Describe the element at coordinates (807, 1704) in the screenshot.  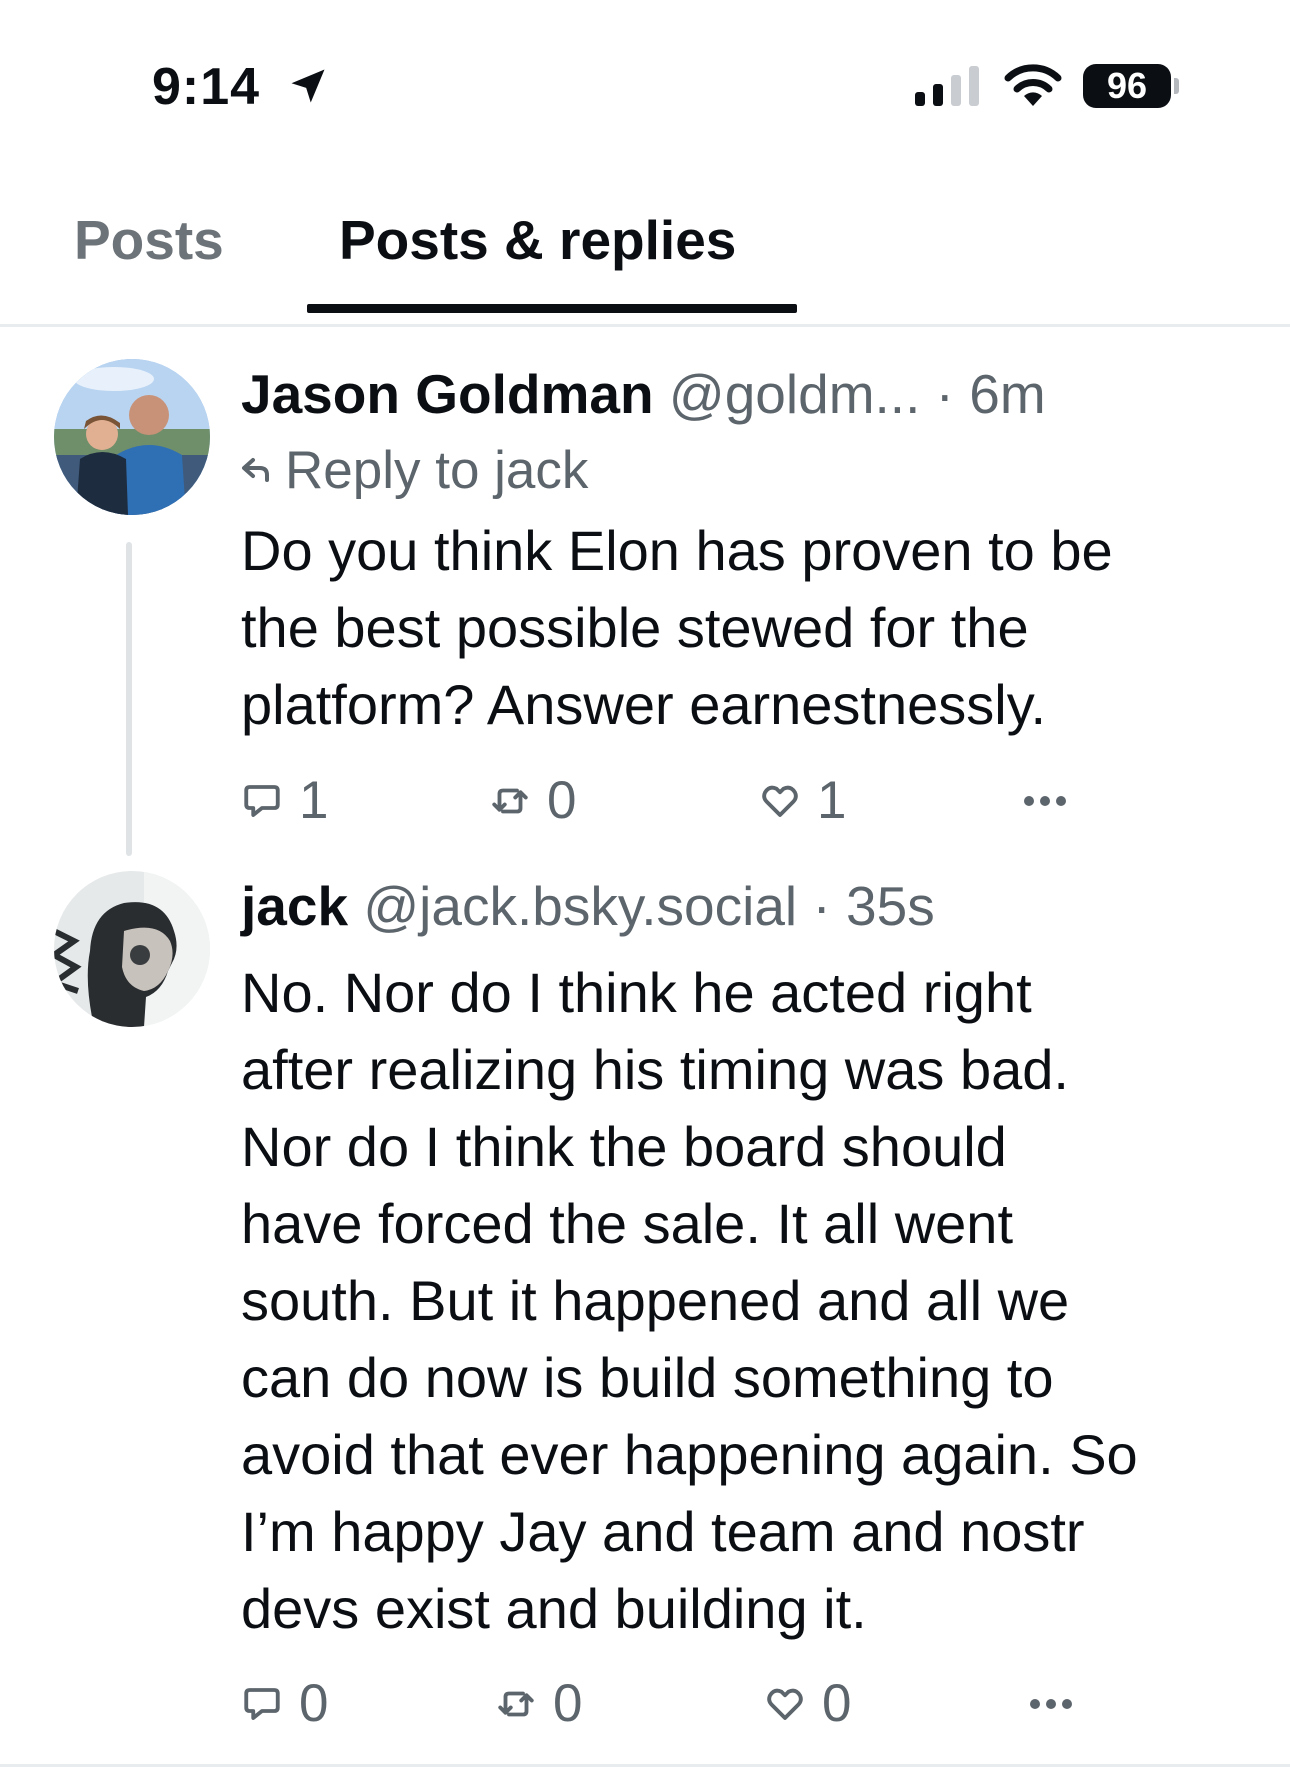
I see `like-button: 0` at that location.